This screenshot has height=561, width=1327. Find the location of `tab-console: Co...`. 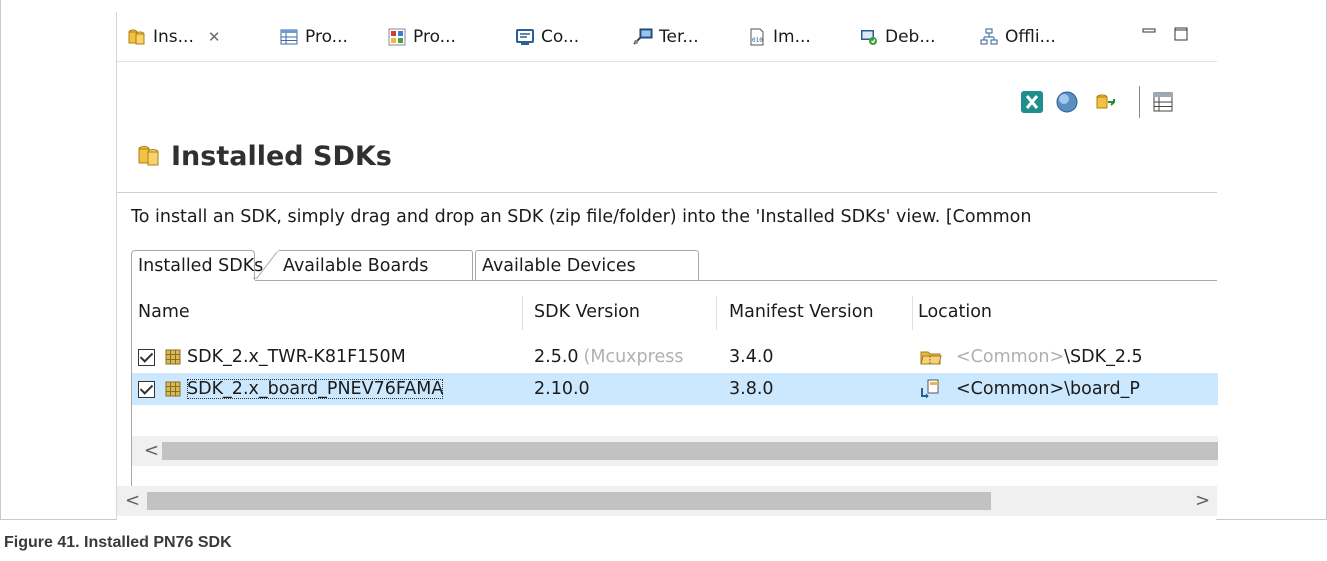

tab-console: Co... is located at coordinates (547, 37).